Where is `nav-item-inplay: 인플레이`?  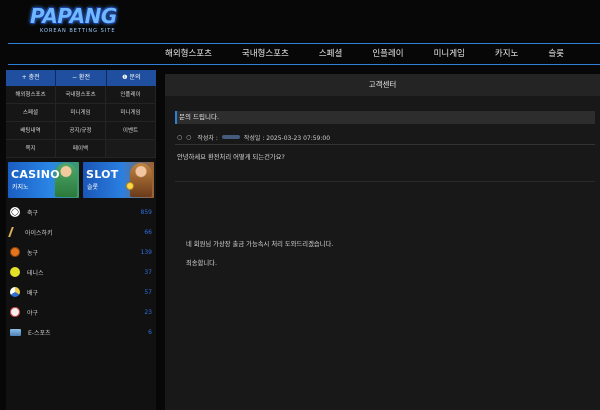 nav-item-inplay: 인플레이 is located at coordinates (387, 54).